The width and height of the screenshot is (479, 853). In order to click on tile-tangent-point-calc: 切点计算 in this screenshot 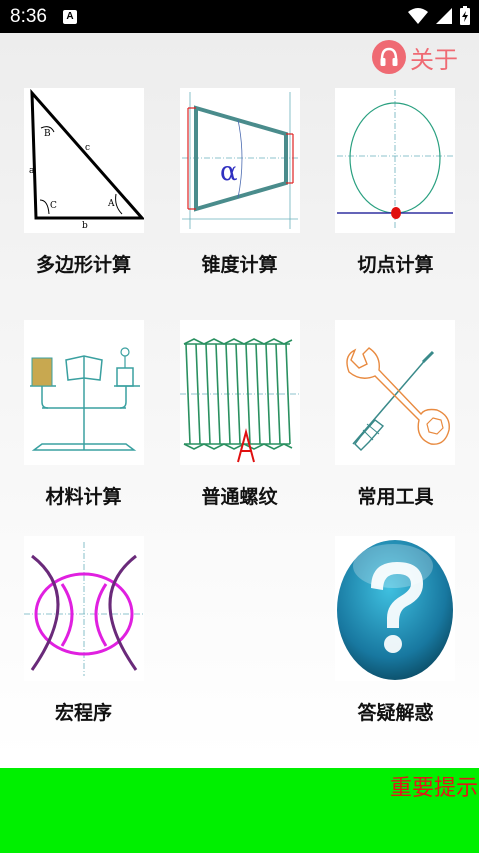, I will do `click(395, 188)`.